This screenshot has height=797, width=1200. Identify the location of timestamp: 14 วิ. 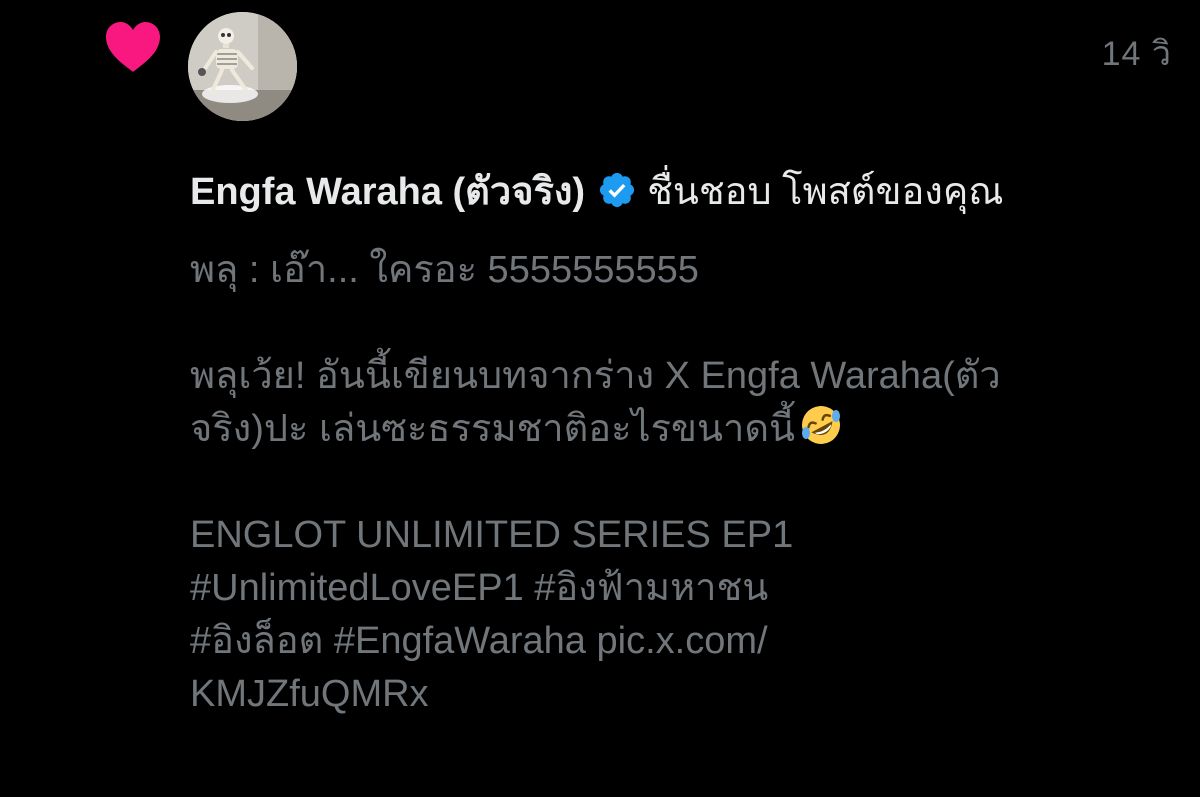
(1136, 54).